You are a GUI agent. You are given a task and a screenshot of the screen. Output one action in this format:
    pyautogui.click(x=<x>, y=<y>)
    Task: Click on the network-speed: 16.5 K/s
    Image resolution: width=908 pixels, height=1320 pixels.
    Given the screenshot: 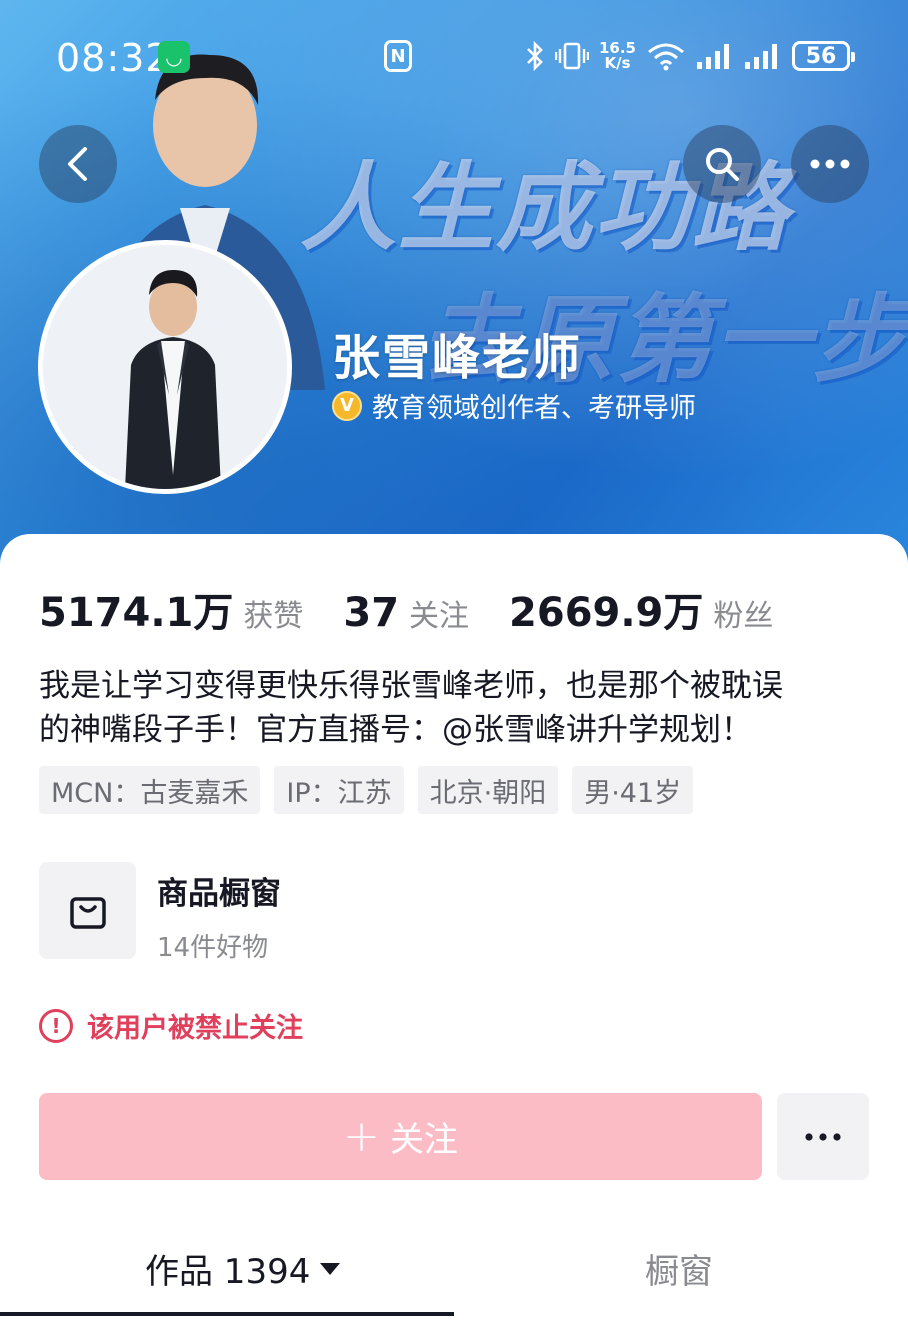 What is the action you would take?
    pyautogui.click(x=617, y=56)
    